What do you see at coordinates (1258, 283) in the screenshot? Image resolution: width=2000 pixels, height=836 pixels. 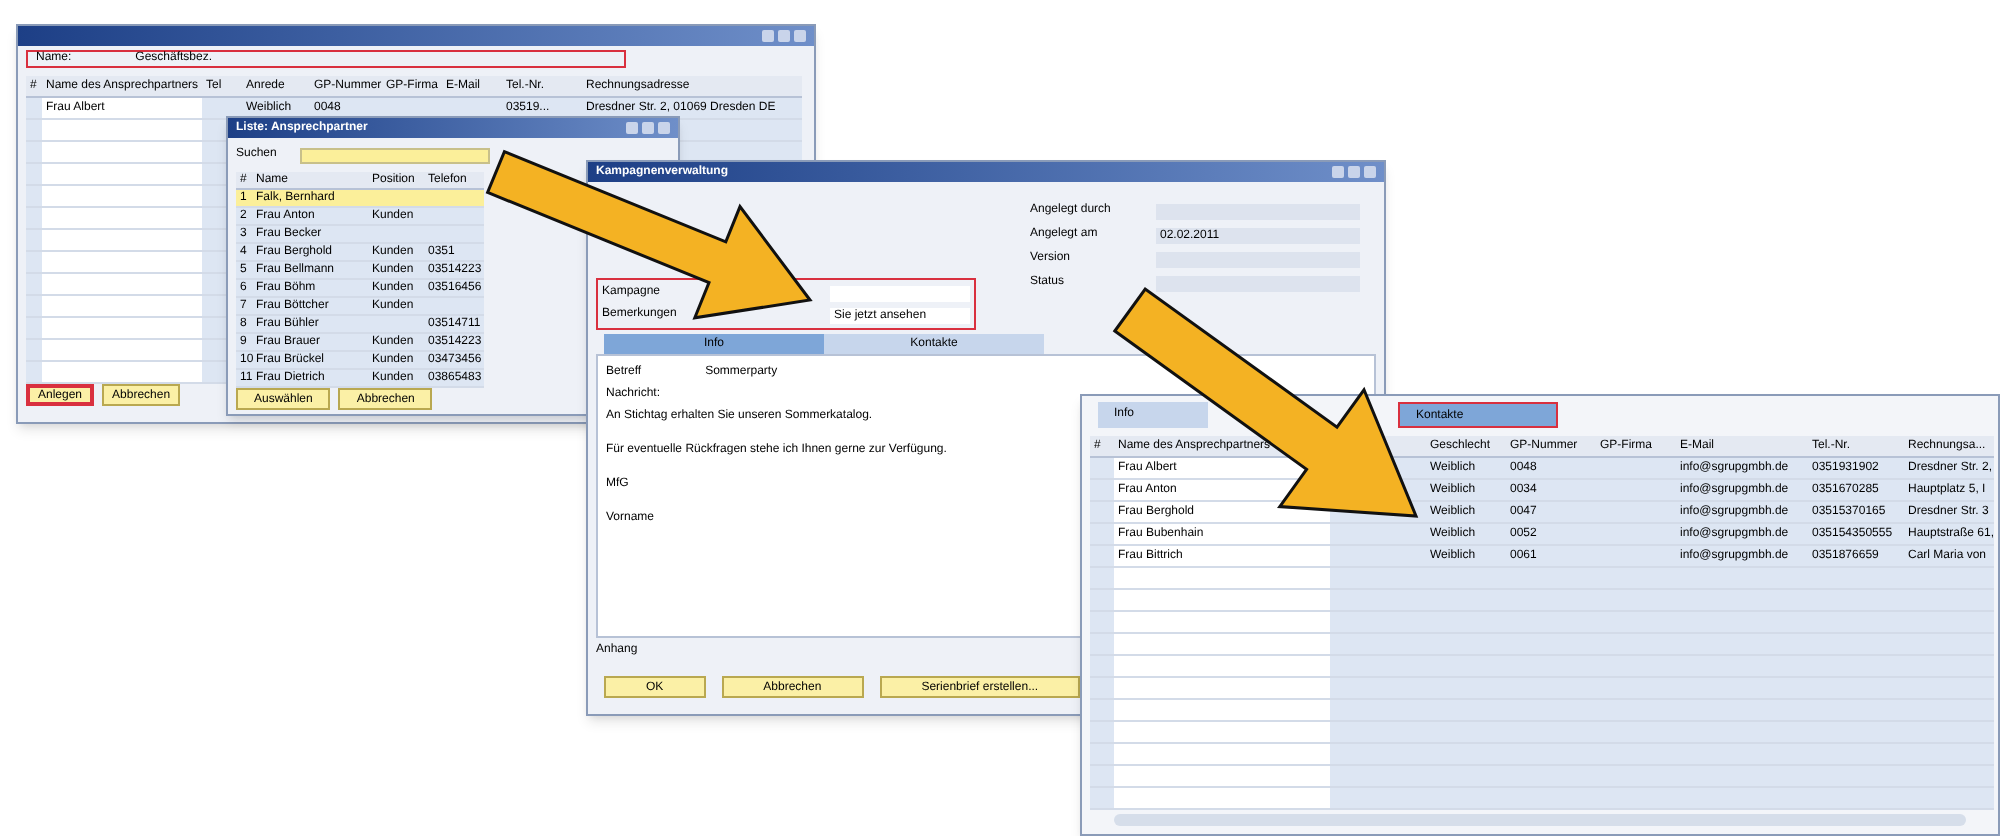 I see `input-field` at bounding box center [1258, 283].